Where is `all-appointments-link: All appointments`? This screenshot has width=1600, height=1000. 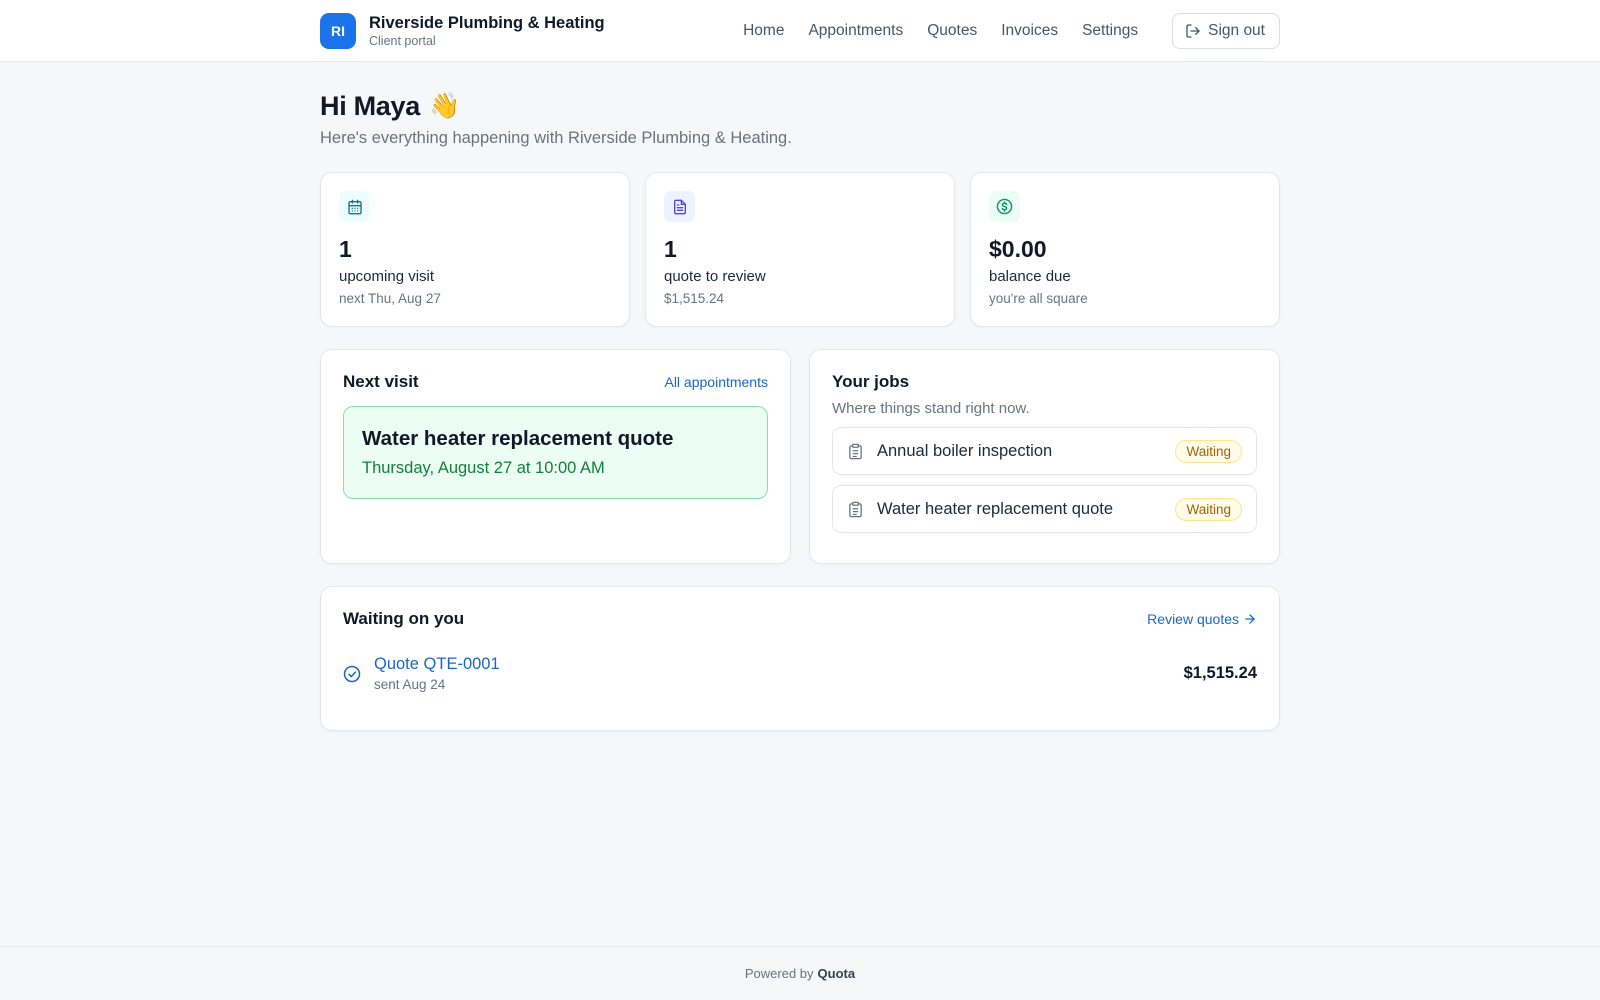
all-appointments-link: All appointments is located at coordinates (716, 382).